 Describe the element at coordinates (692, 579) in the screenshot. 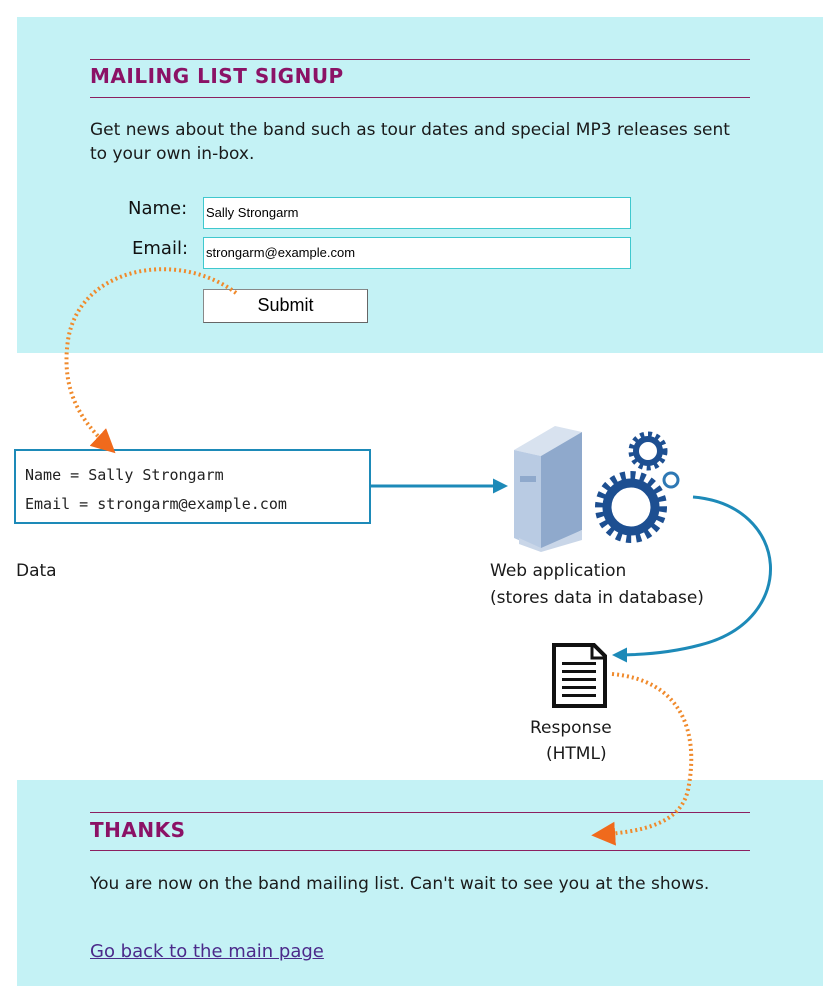

I see `server-to-response-arrow` at that location.